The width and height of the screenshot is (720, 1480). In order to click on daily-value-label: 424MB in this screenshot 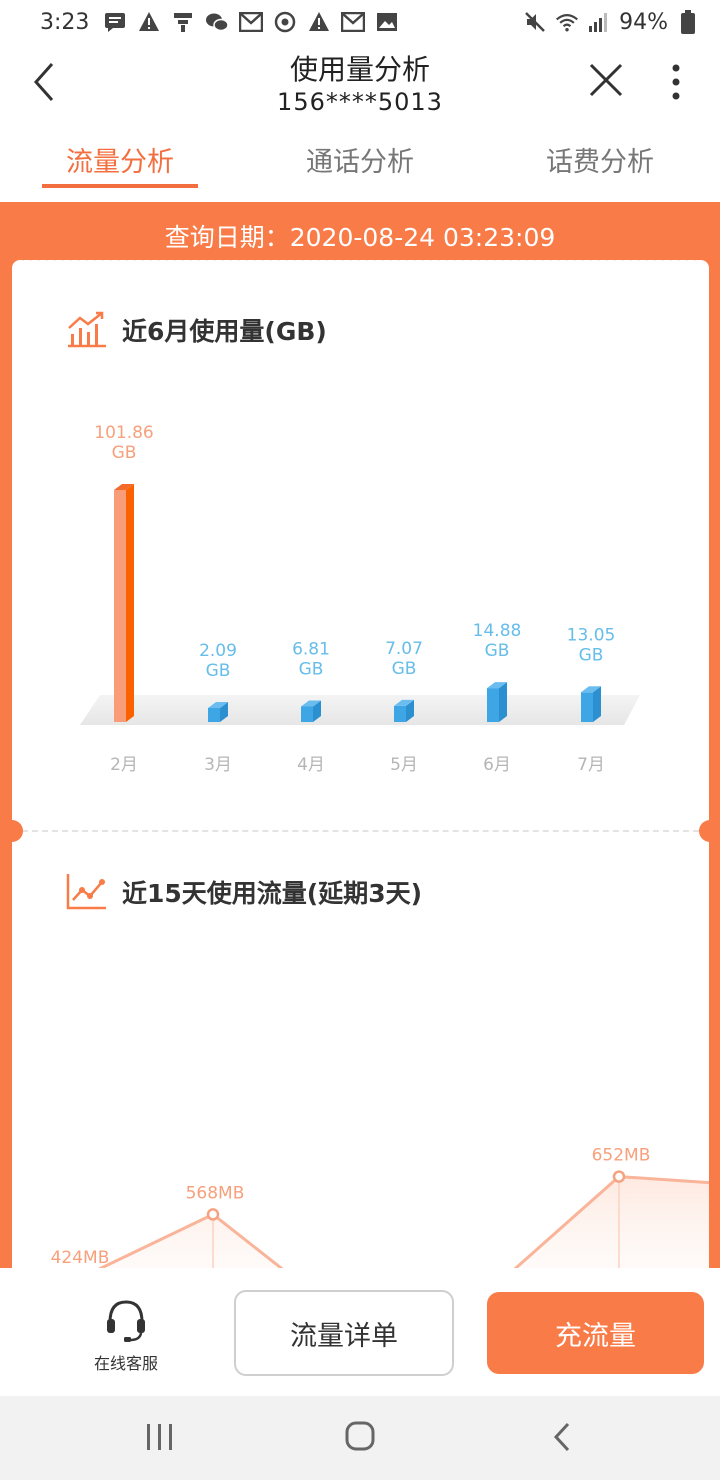, I will do `click(80, 1258)`.